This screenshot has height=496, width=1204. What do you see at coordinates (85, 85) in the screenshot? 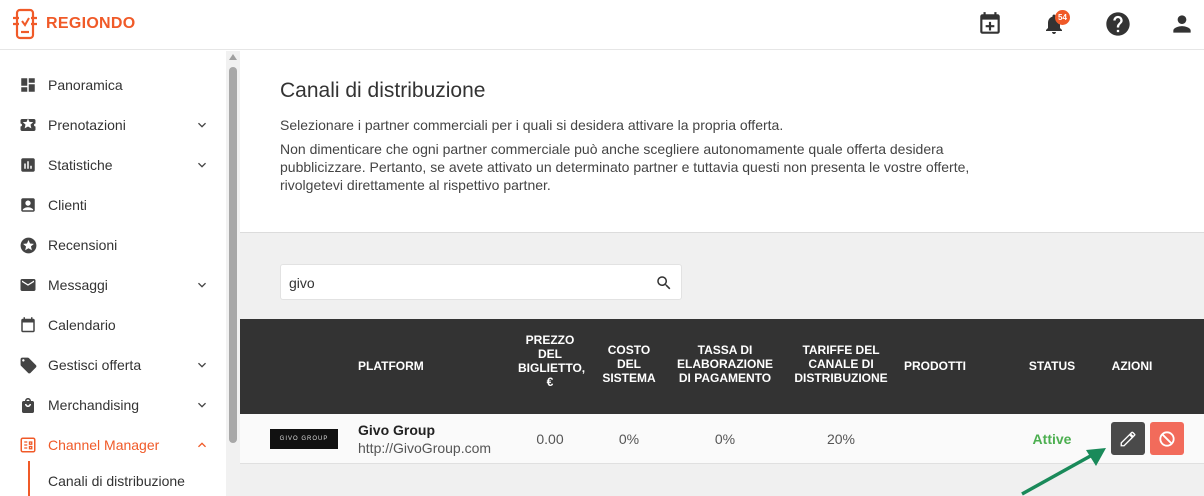
I see `sidebar-item-label: Panoramica` at bounding box center [85, 85].